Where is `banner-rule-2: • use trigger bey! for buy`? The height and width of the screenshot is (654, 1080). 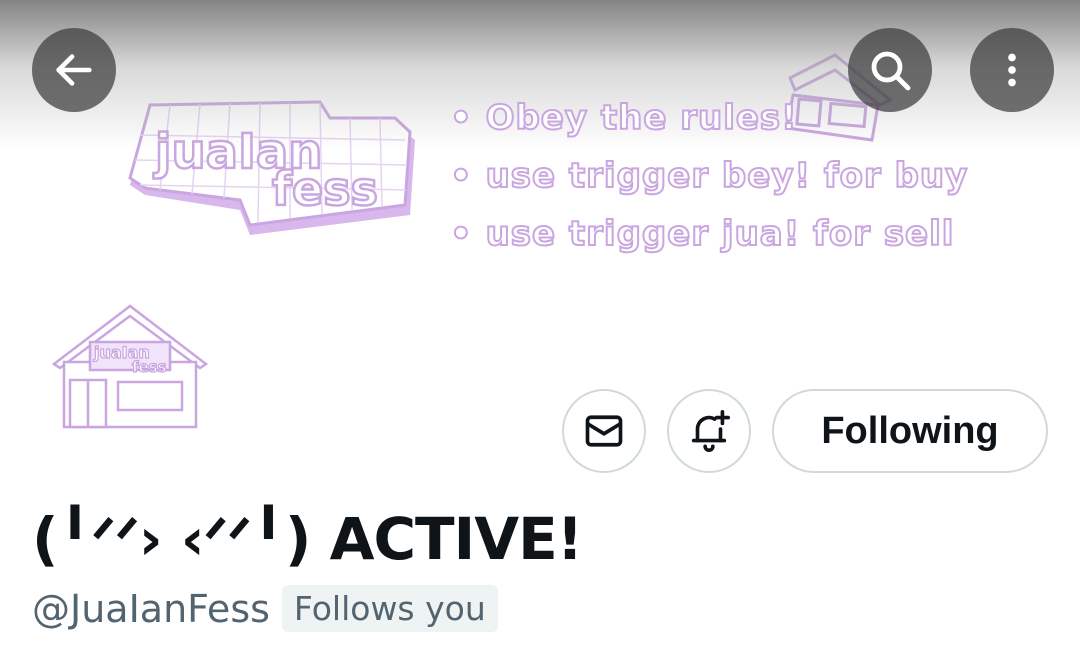 banner-rule-2: • use trigger bey! for buy is located at coordinates (709, 176).